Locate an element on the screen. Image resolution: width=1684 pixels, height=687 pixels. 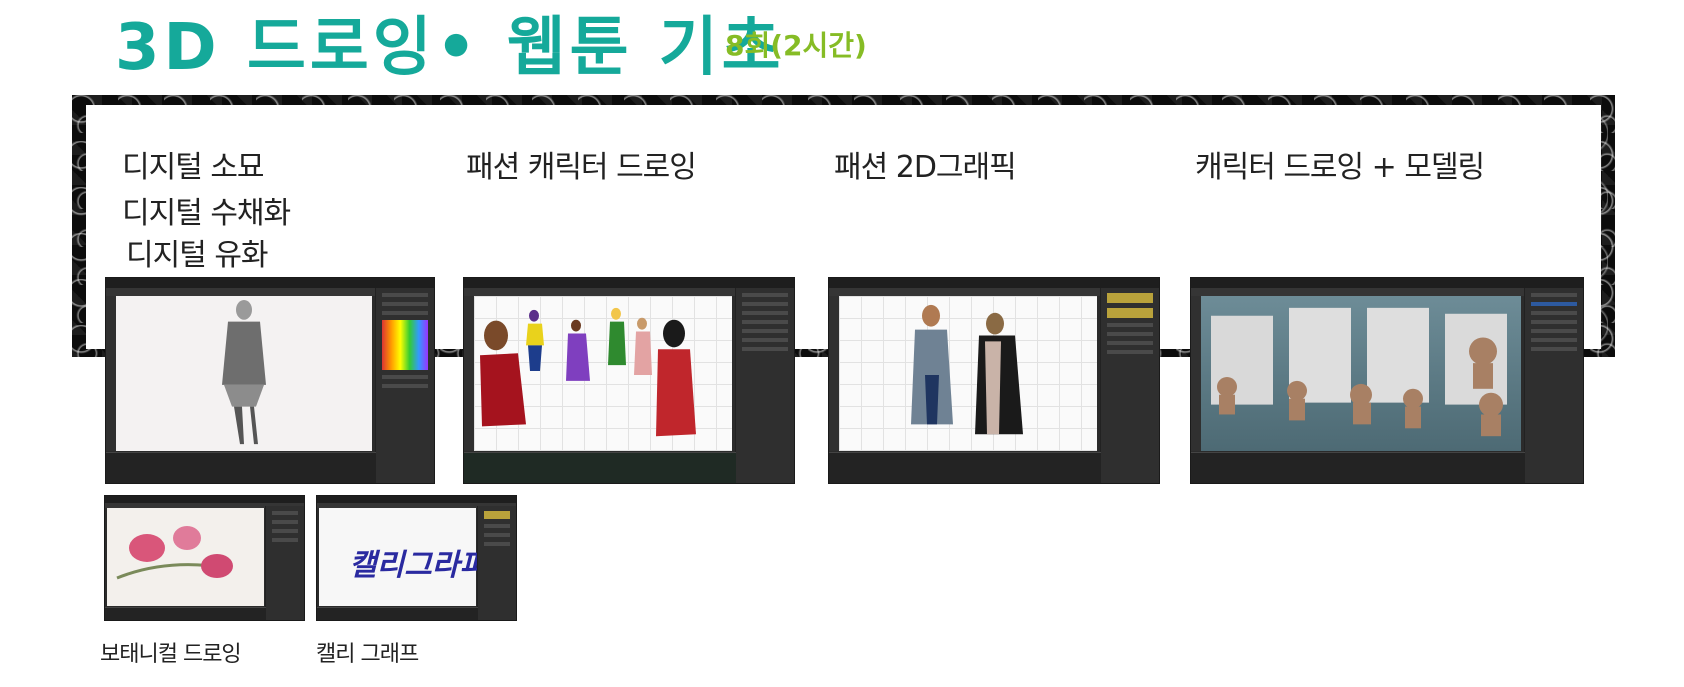
category-digital-watercolor-label: 디지털 수채화 is located at coordinates (206, 213).